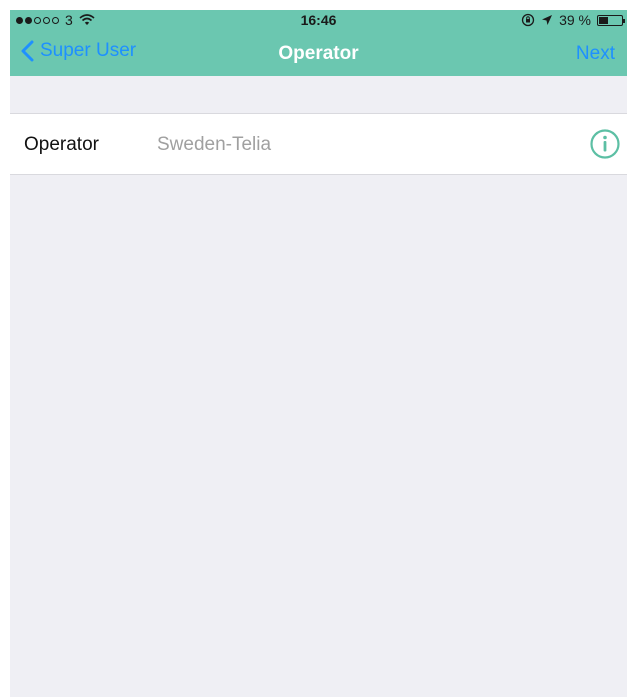  I want to click on battery-tip, so click(624, 20).